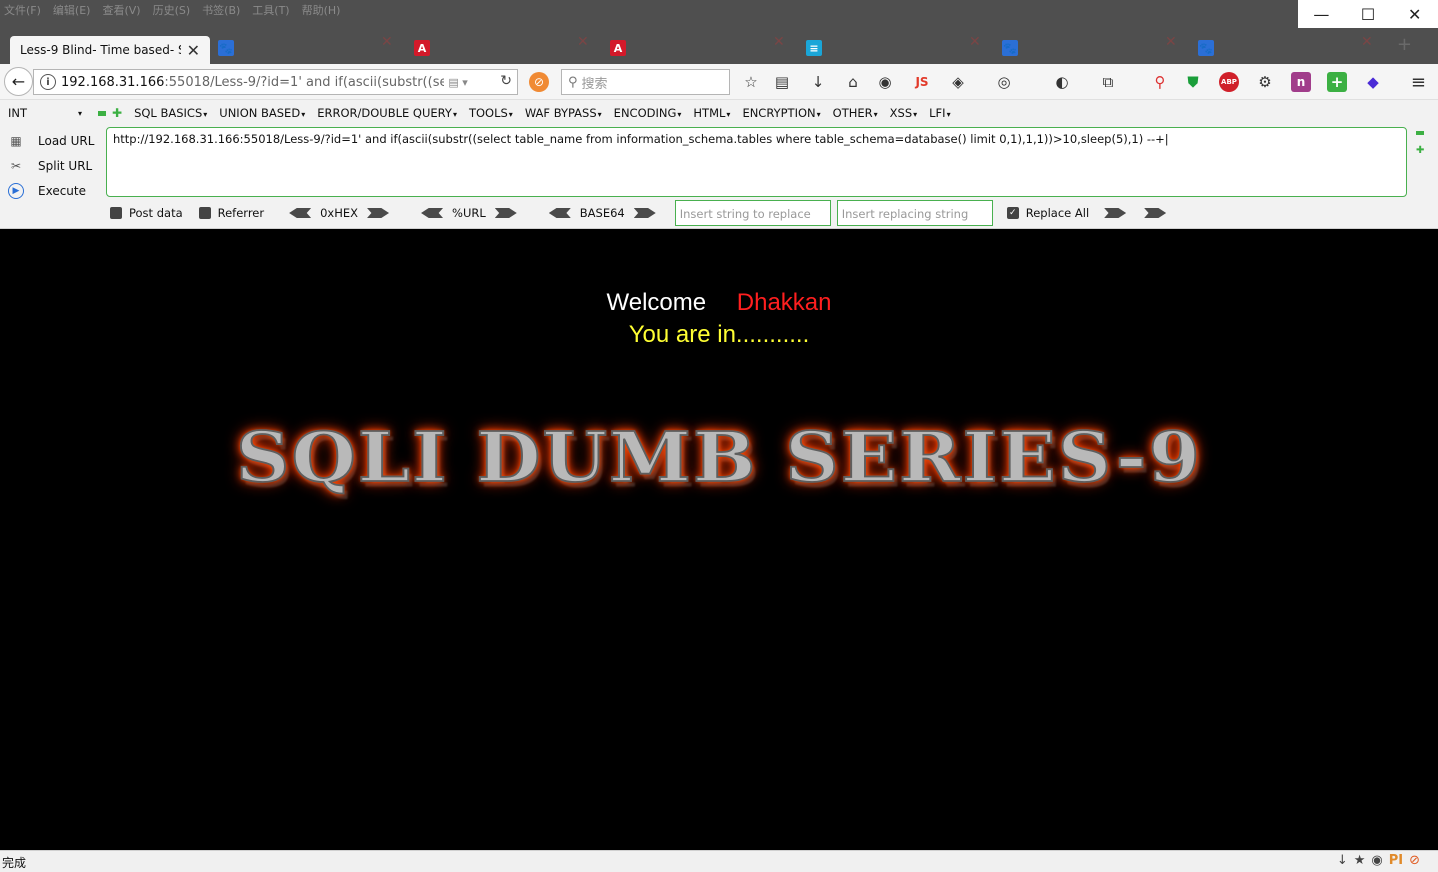 This screenshot has height=872, width=1438. I want to click on referrer-label: Referrer, so click(241, 213).